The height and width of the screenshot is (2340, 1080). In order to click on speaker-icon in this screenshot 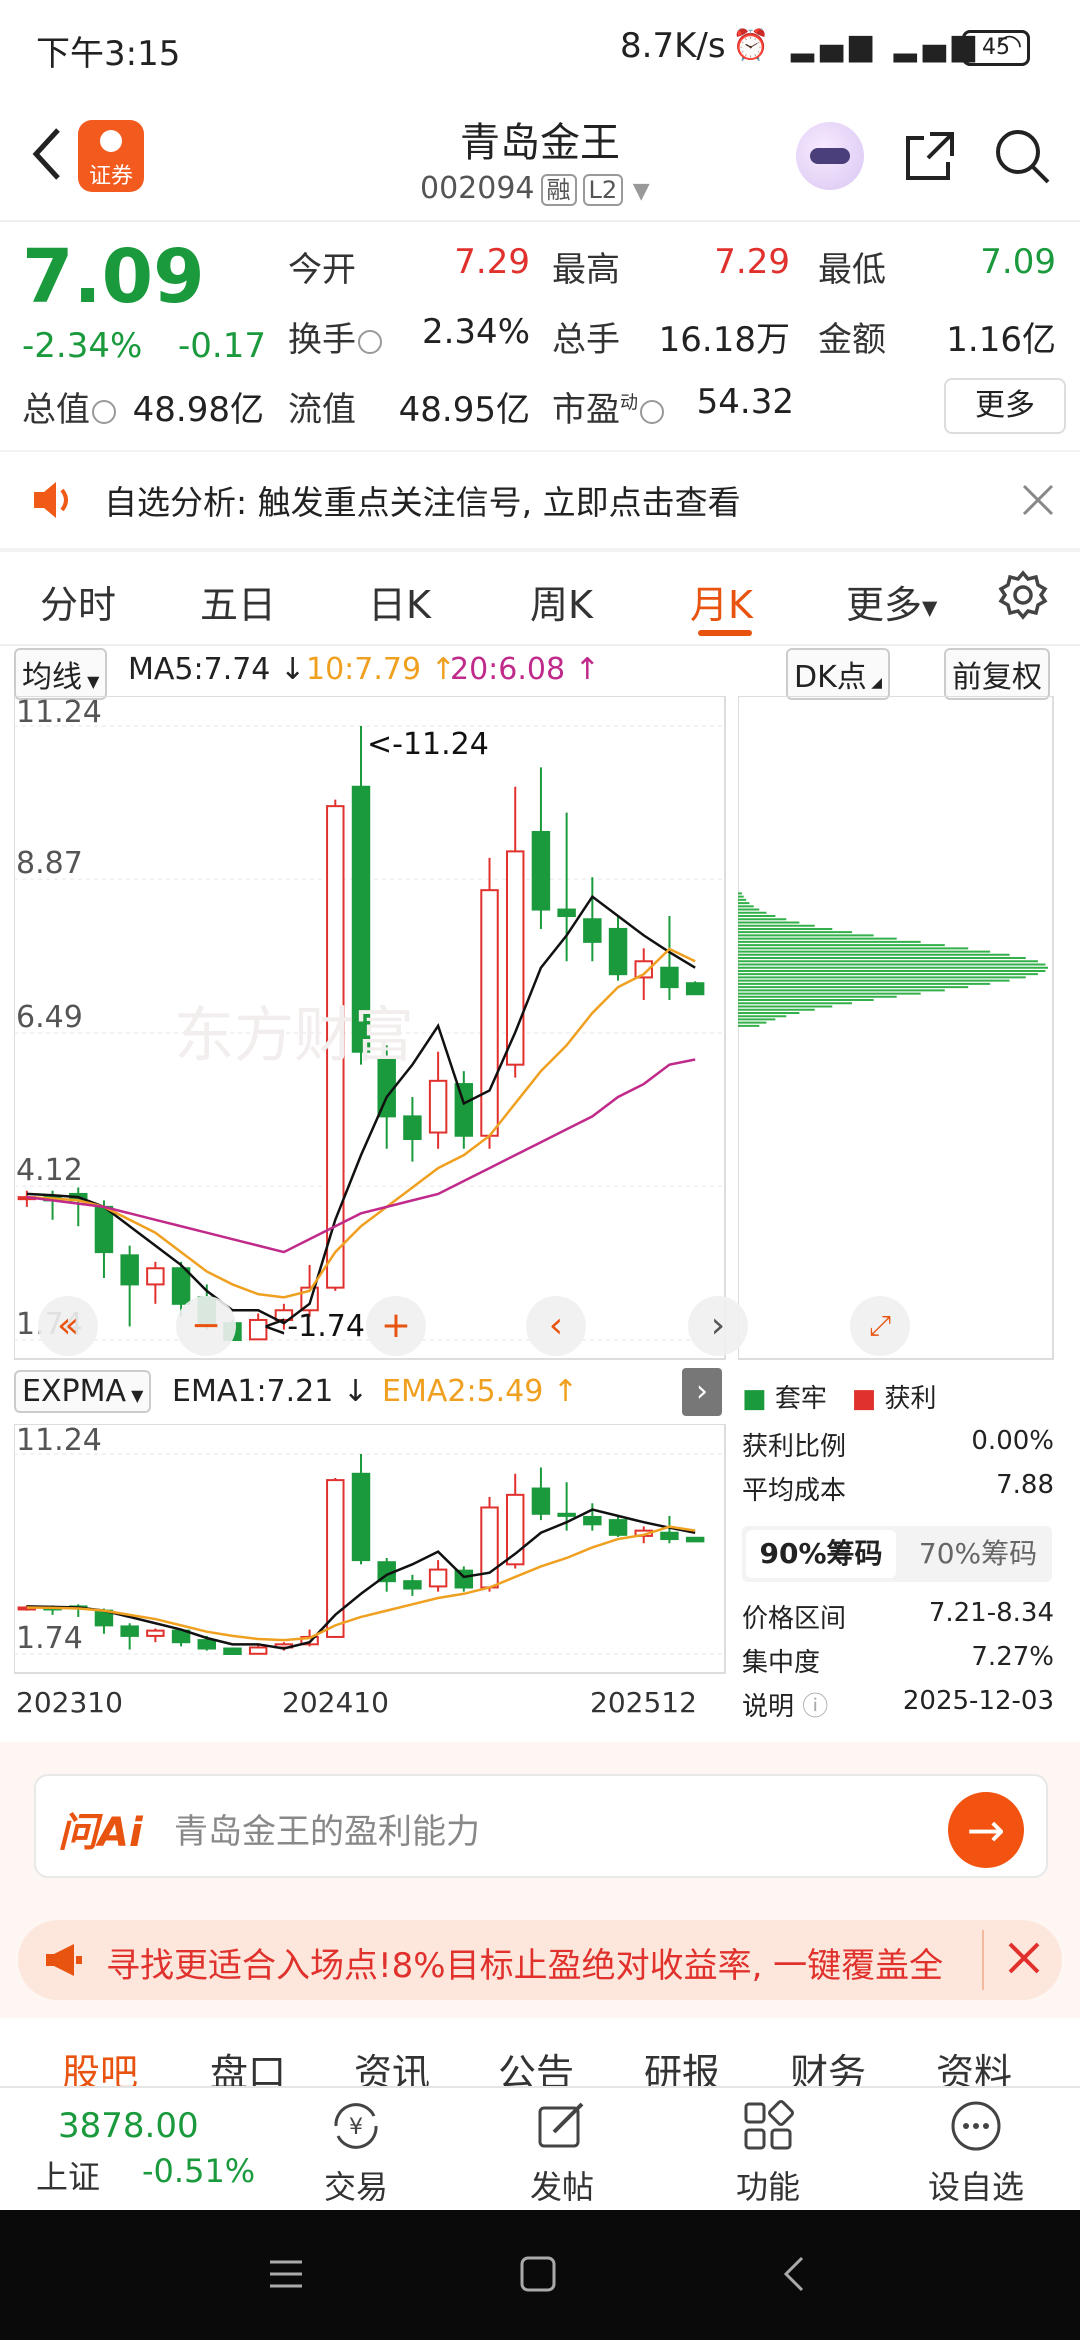, I will do `click(51, 500)`.